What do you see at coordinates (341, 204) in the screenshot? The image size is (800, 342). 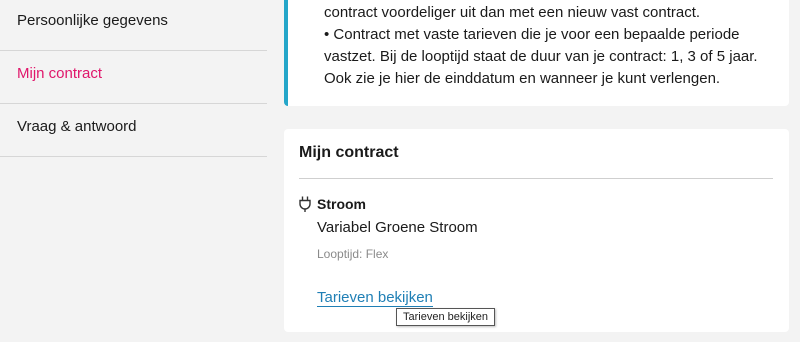 I see `energy-type-label: Stroom` at bounding box center [341, 204].